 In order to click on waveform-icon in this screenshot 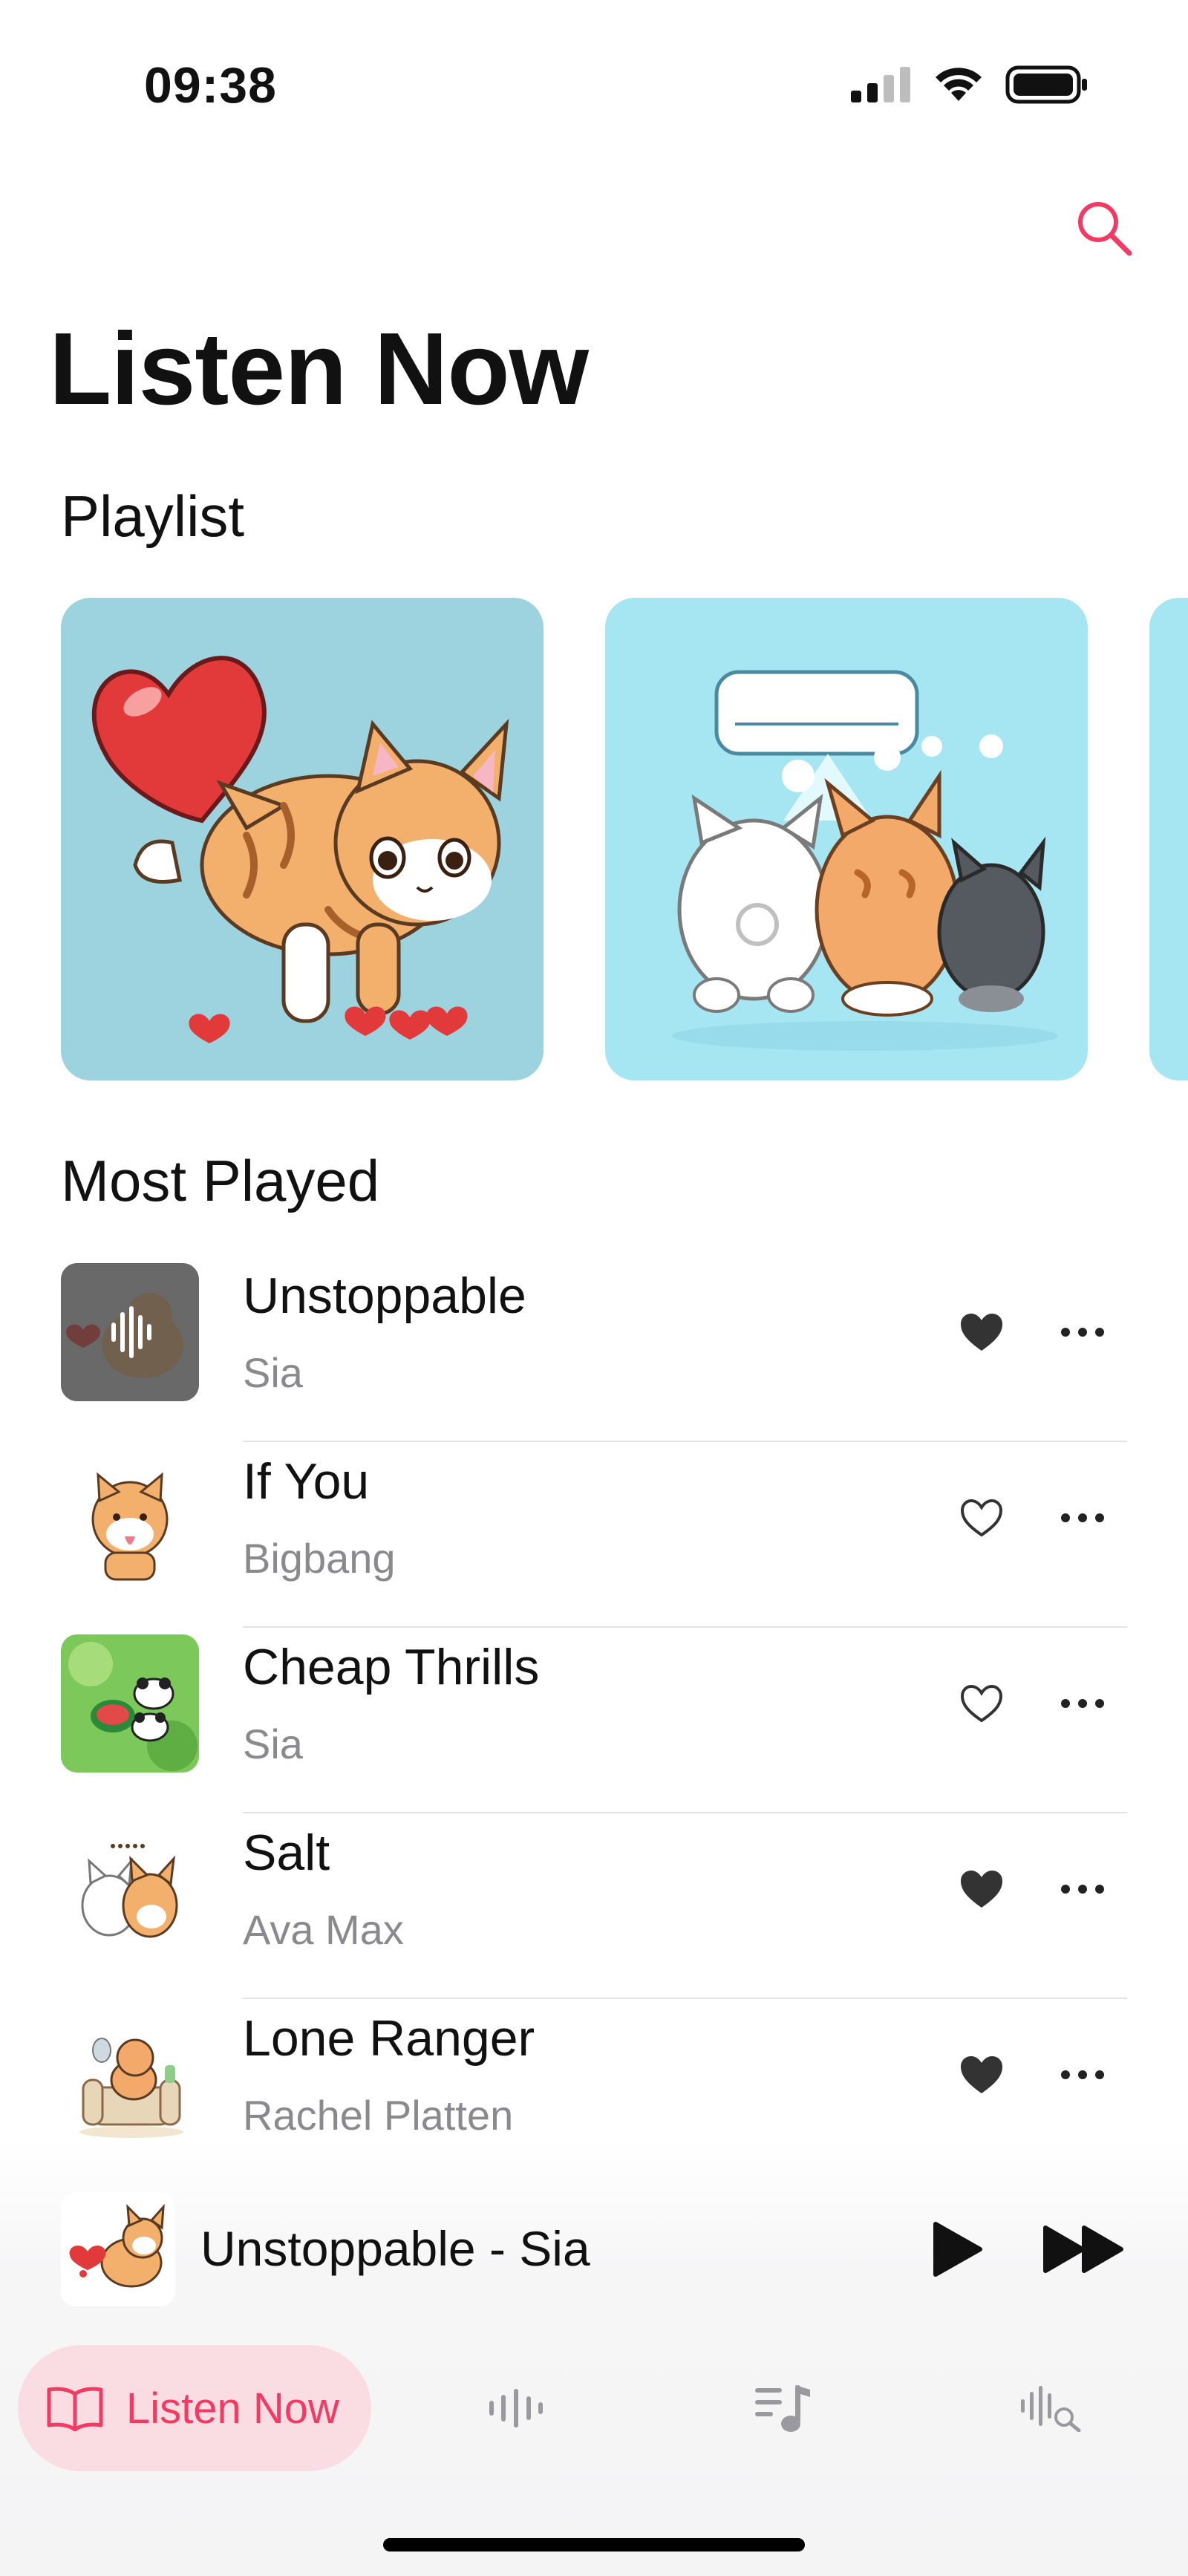, I will do `click(516, 2408)`.